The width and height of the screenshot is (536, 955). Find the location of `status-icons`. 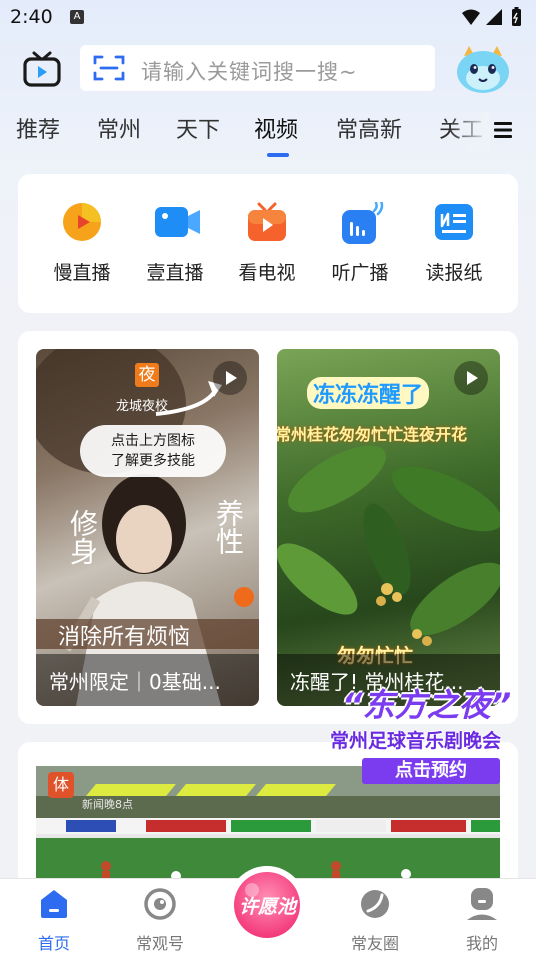

status-icons is located at coordinates (493, 20).